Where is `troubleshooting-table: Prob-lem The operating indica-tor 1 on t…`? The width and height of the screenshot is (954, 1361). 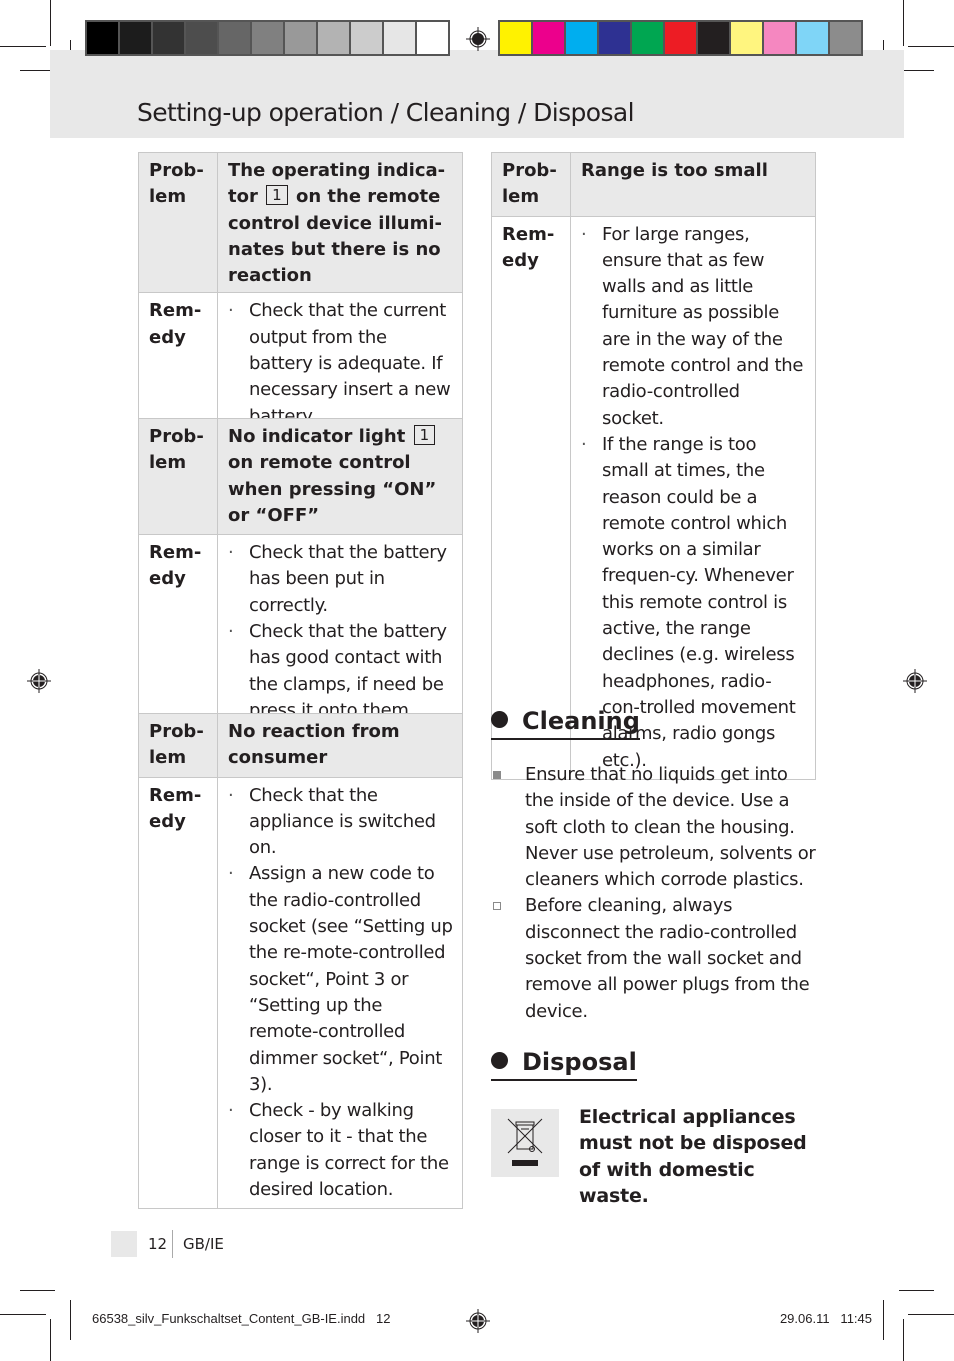
troubleshooting-table: Prob-lem The operating indica-tor 1 on t… is located at coordinates (300, 293).